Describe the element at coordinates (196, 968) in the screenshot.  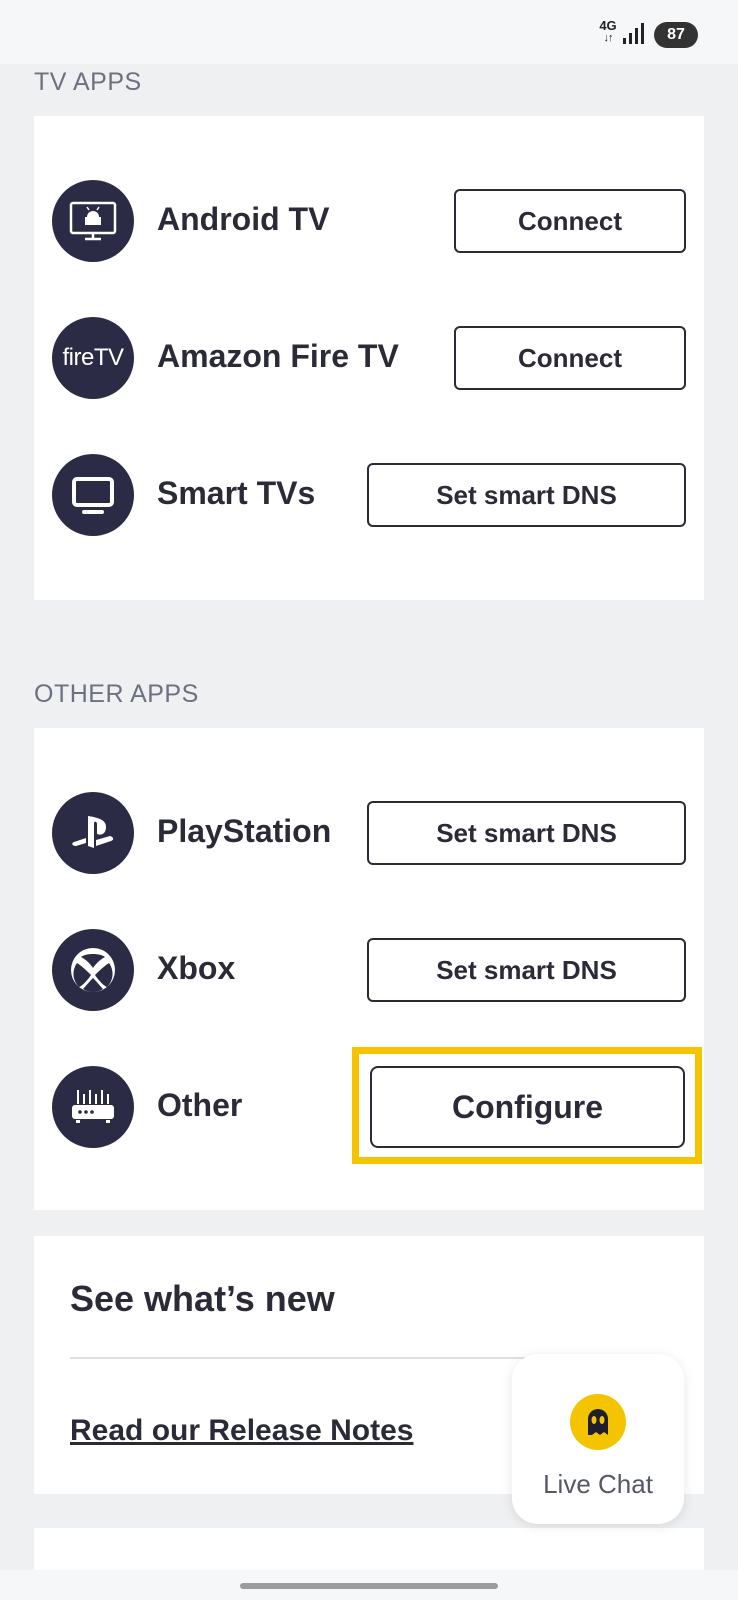
I see `app-label: Xbox` at that location.